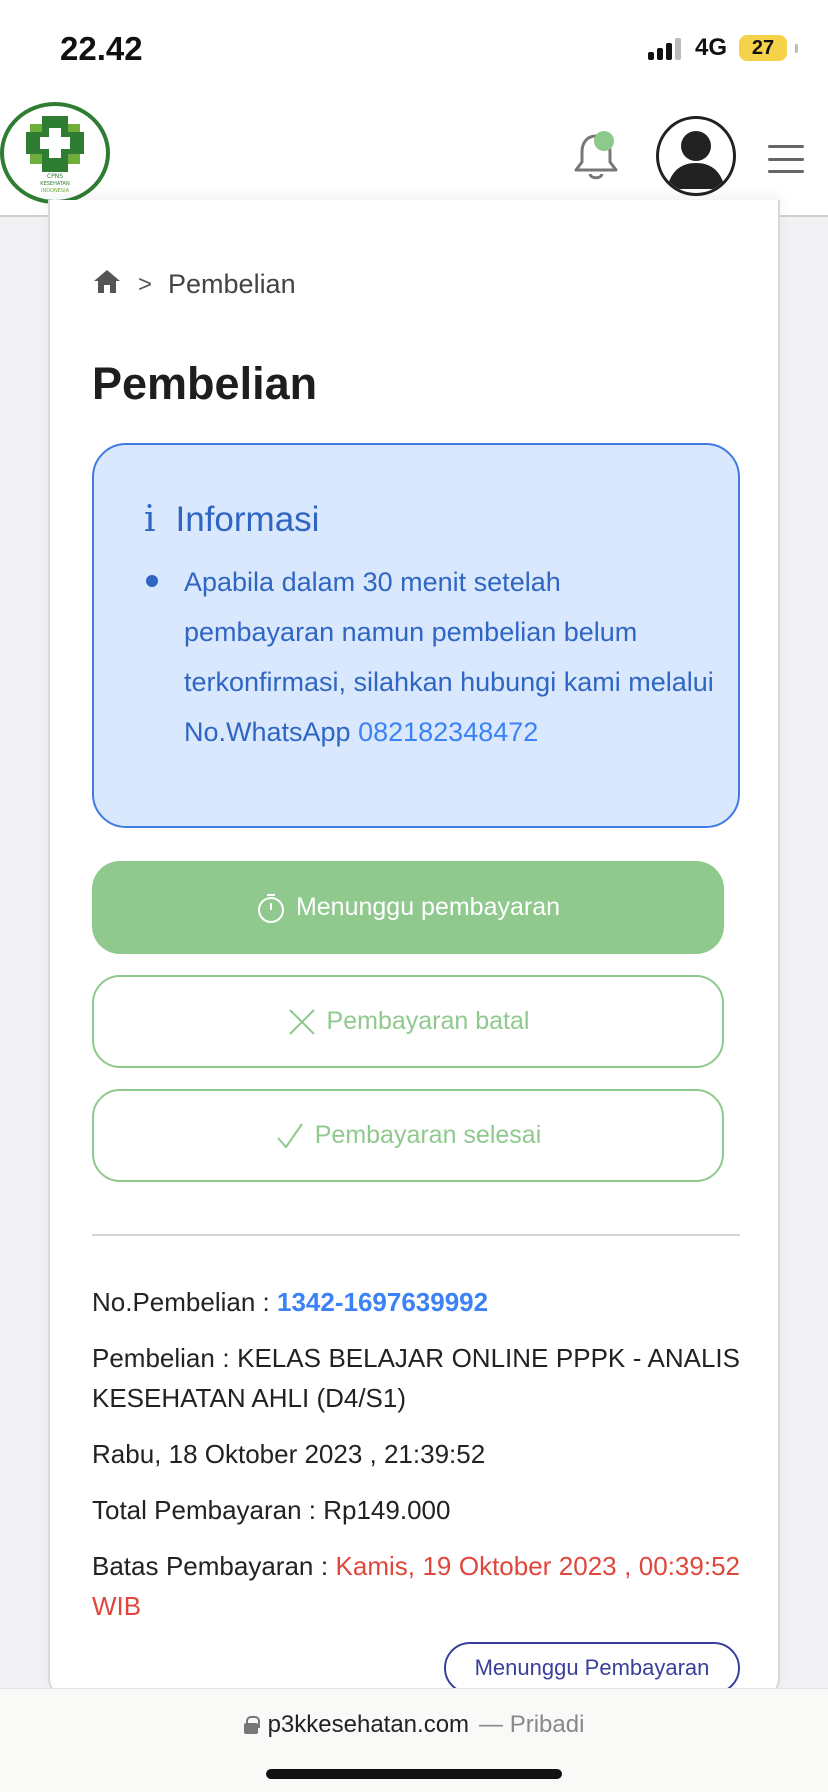  Describe the element at coordinates (786, 159) in the screenshot. I see `menu-icon` at that location.